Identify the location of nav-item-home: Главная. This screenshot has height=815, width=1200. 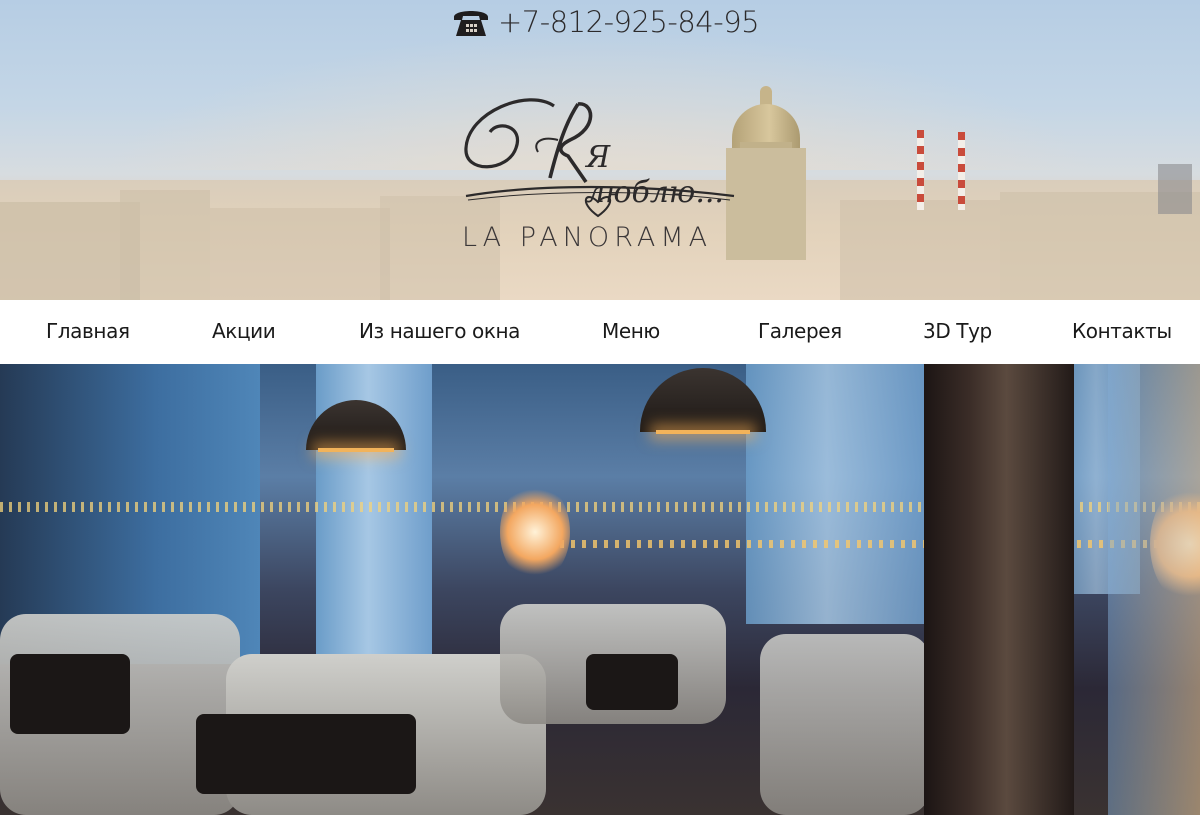
(88, 331).